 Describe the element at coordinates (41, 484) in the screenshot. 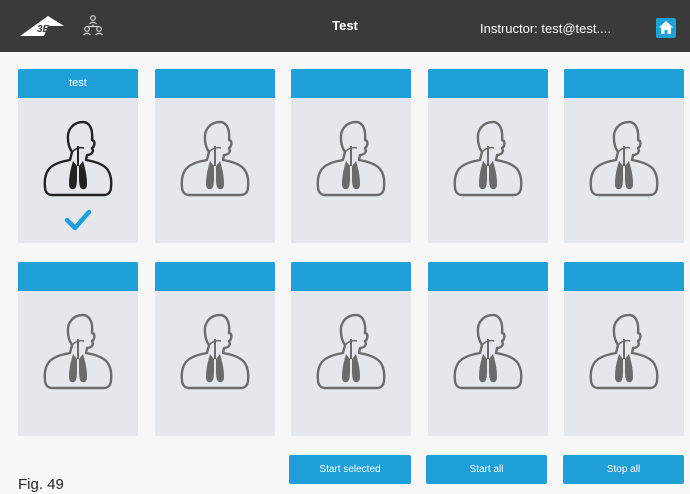

I see `figure-caption: Fig. 49` at that location.